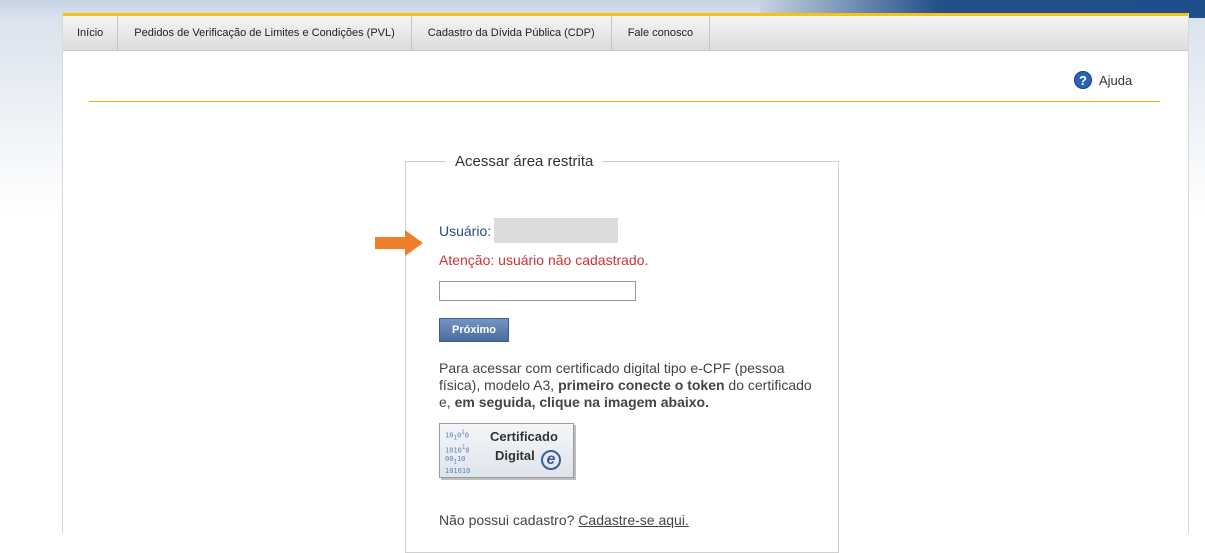 Image resolution: width=1205 pixels, height=553 pixels. I want to click on info-bold-2: em seguida, clique na imagem abaixo., so click(581, 402).